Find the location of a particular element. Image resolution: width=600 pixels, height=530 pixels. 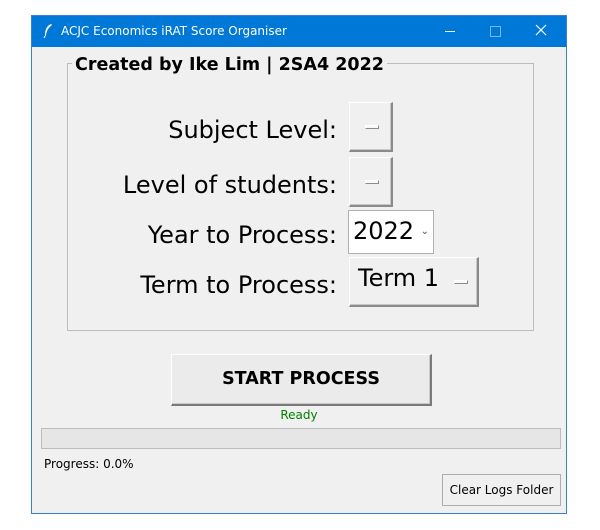

term-dropdown: Term 1 is located at coordinates (414, 282).